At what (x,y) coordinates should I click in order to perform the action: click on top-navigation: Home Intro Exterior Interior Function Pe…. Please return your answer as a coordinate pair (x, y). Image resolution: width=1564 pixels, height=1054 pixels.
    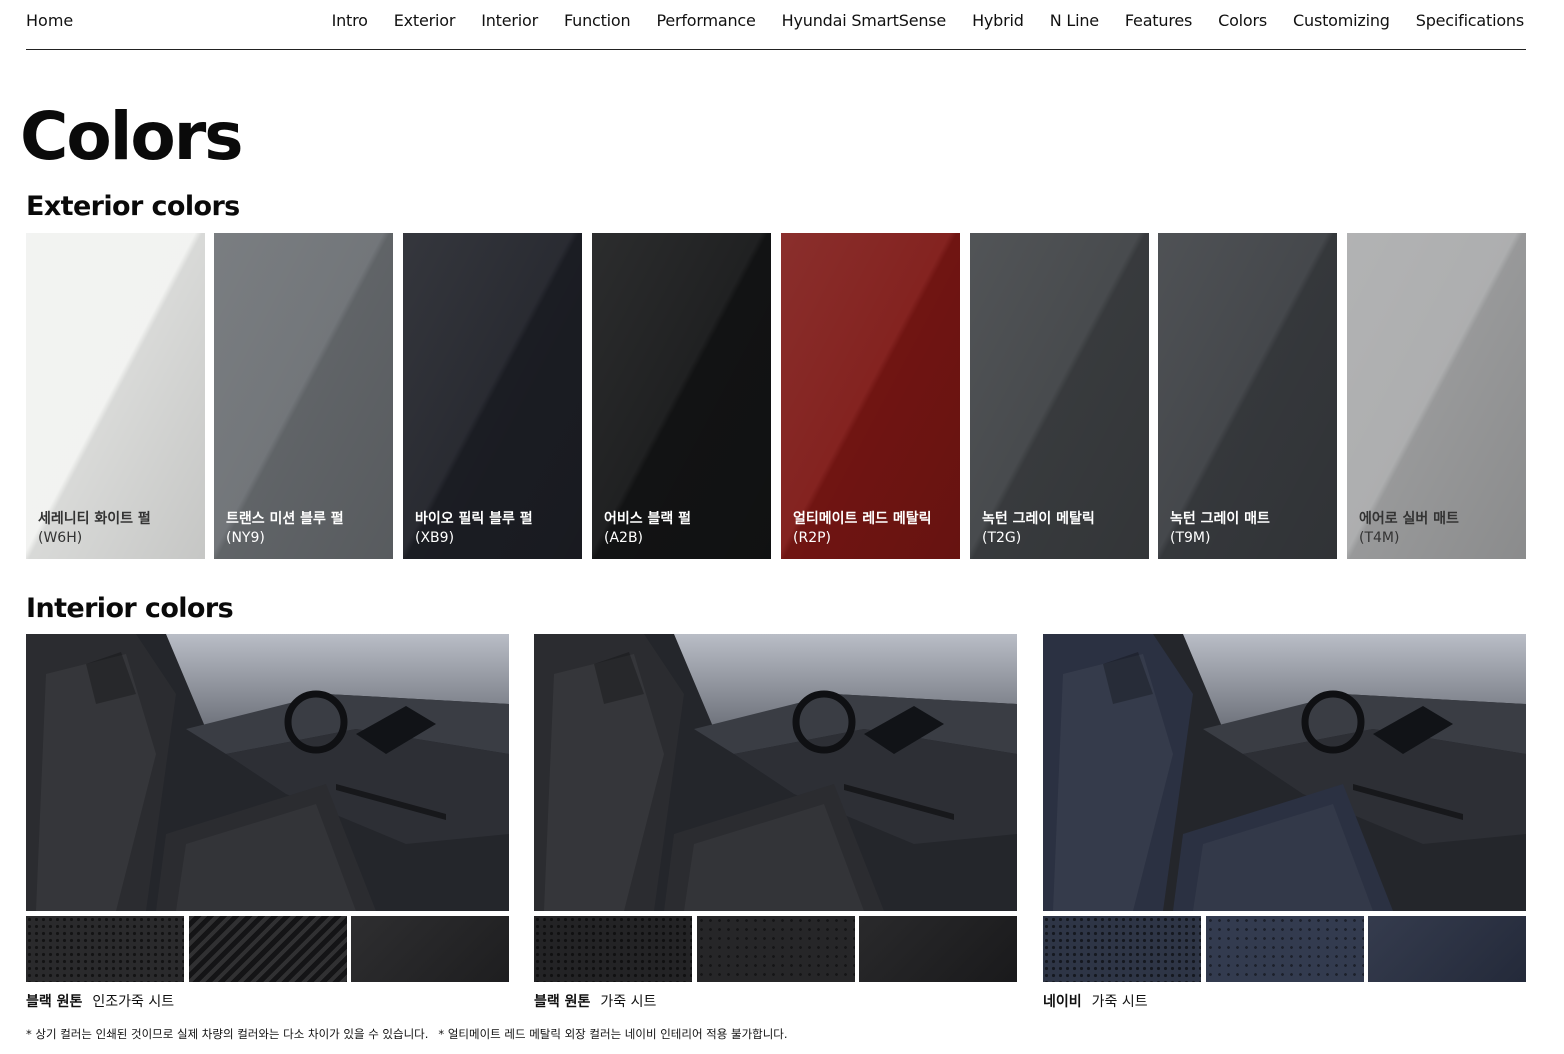
    Looking at the image, I should click on (776, 25).